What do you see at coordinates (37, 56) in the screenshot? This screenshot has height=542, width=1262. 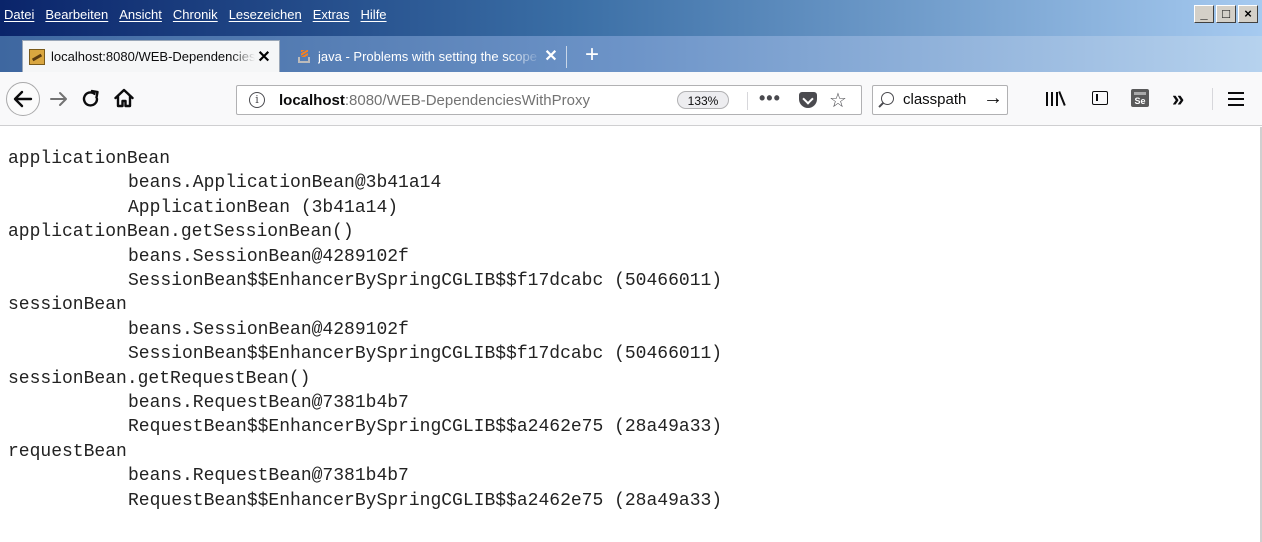 I see `page-favicon-icon` at bounding box center [37, 56].